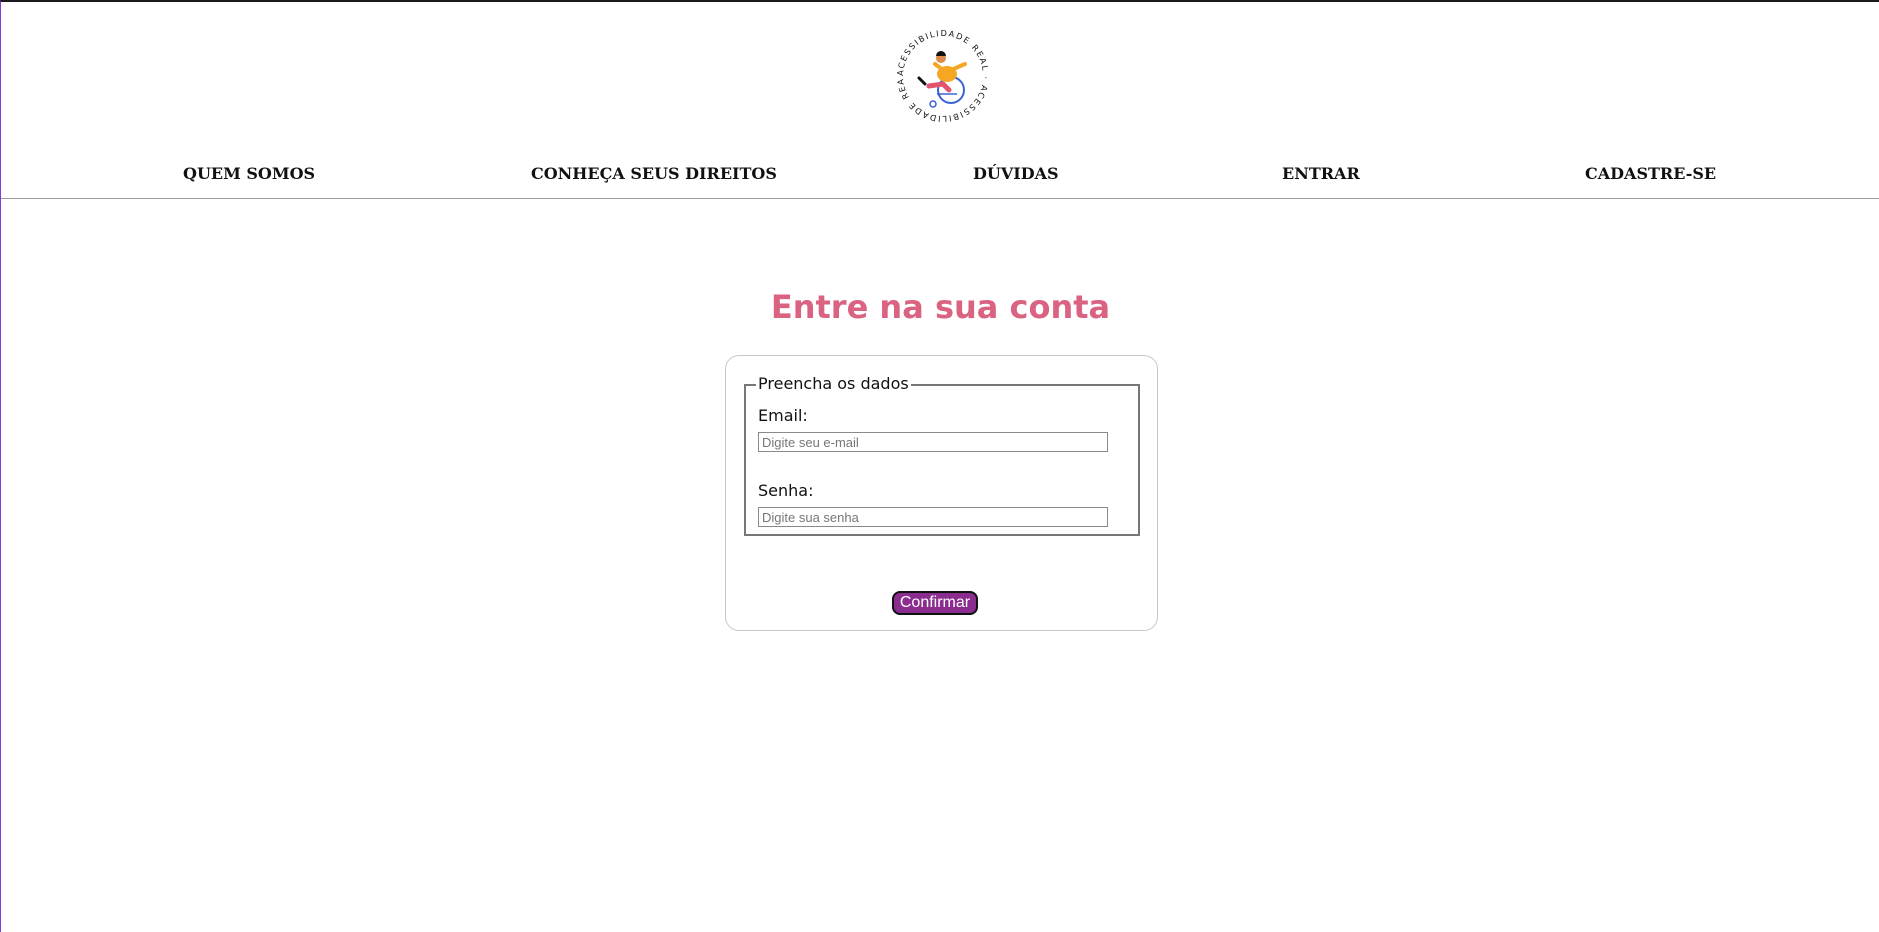 This screenshot has height=932, width=1879. I want to click on email-field, so click(933, 442).